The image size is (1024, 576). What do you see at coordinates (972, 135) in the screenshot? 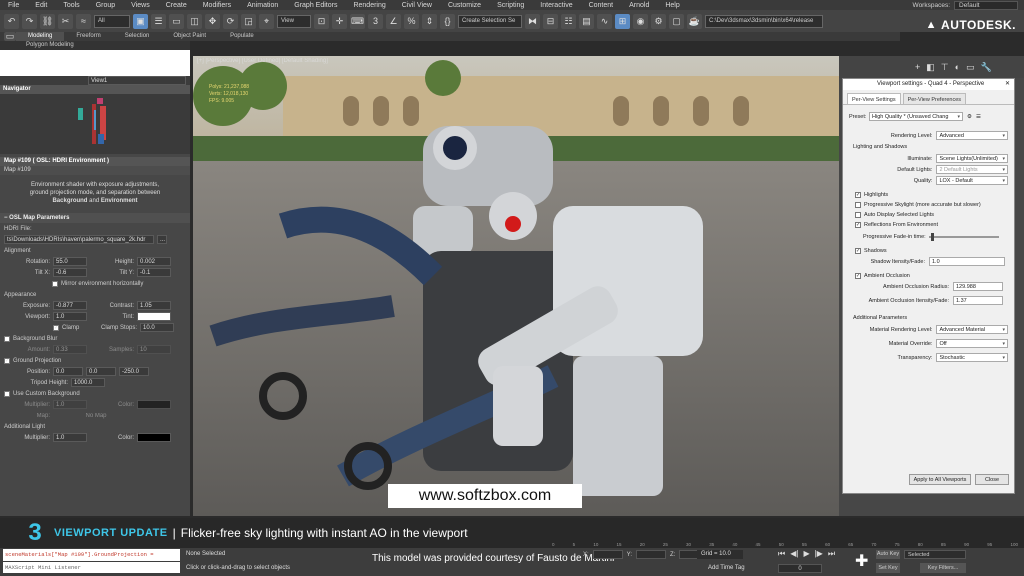
I see `render-level-dropdown: Advanced` at bounding box center [972, 135].